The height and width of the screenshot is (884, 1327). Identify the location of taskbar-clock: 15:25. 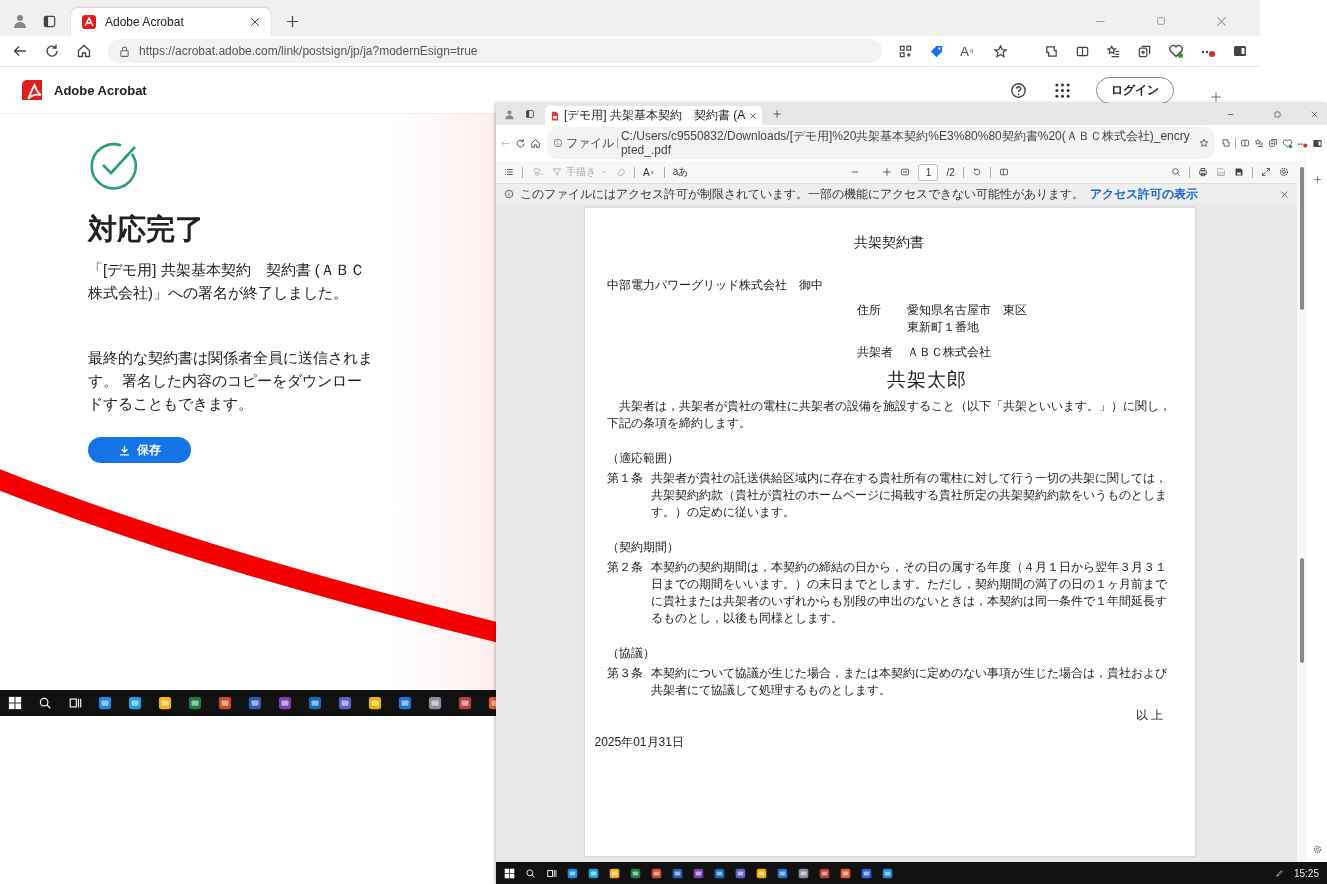
(1306, 873).